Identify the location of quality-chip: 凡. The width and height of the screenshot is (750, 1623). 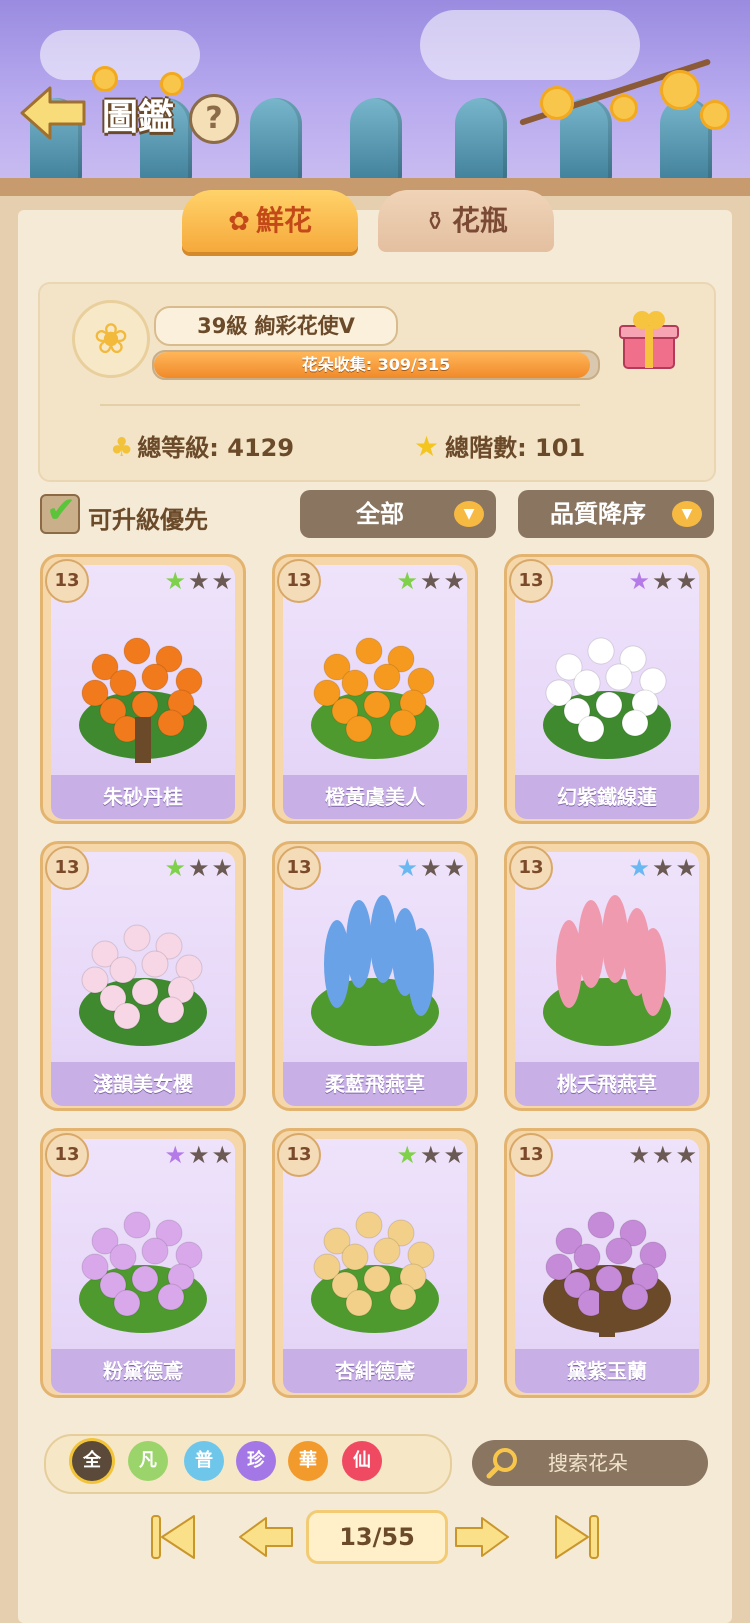
(148, 1461).